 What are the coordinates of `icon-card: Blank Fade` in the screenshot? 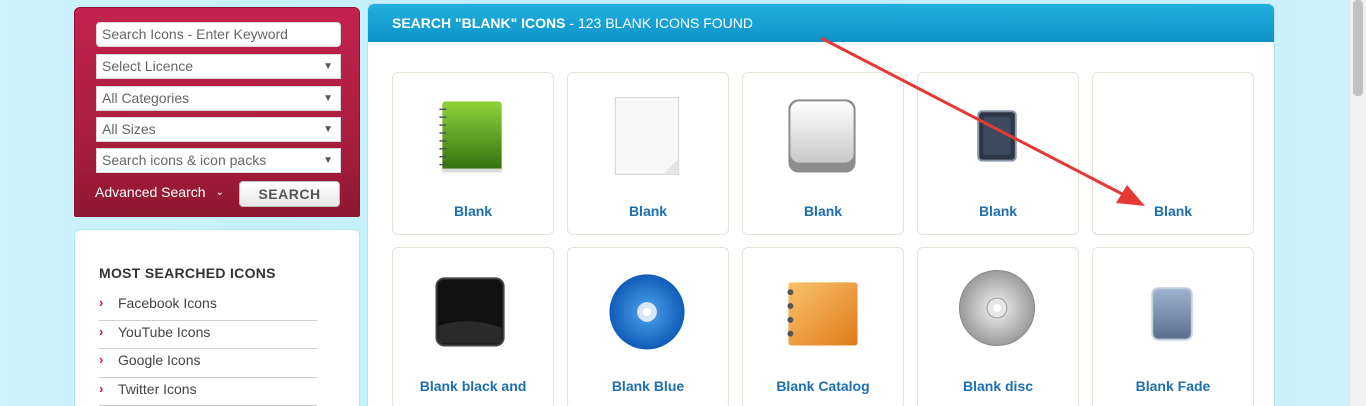 It's located at (1173, 326).